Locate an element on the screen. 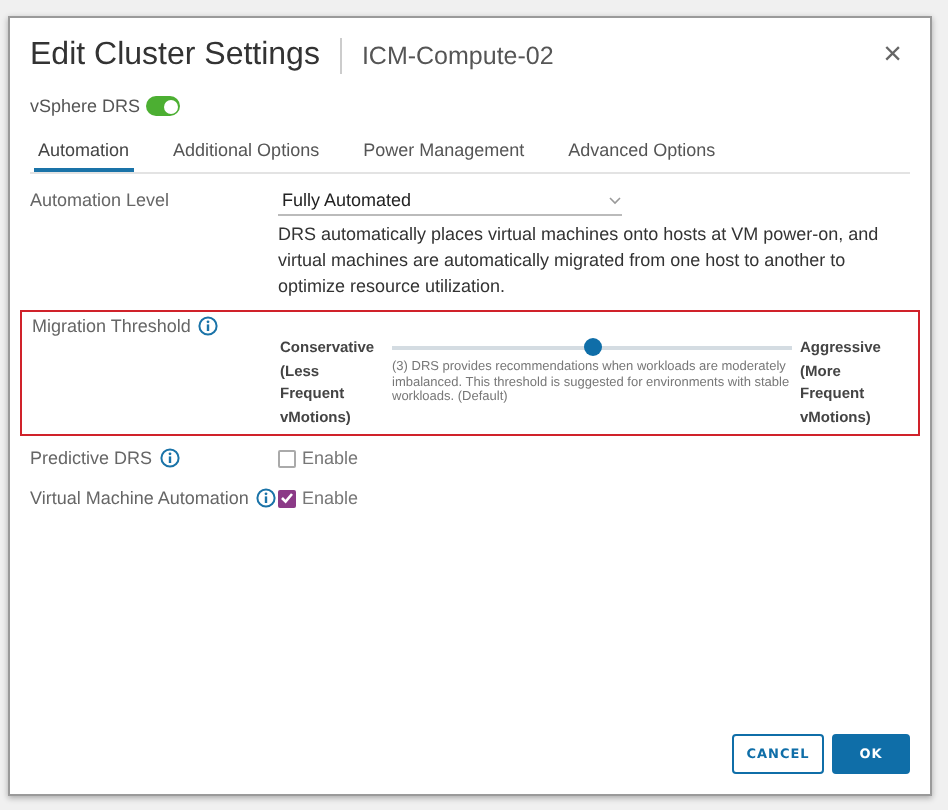  dialog-title: Edit Cluster Settings is located at coordinates (175, 56).